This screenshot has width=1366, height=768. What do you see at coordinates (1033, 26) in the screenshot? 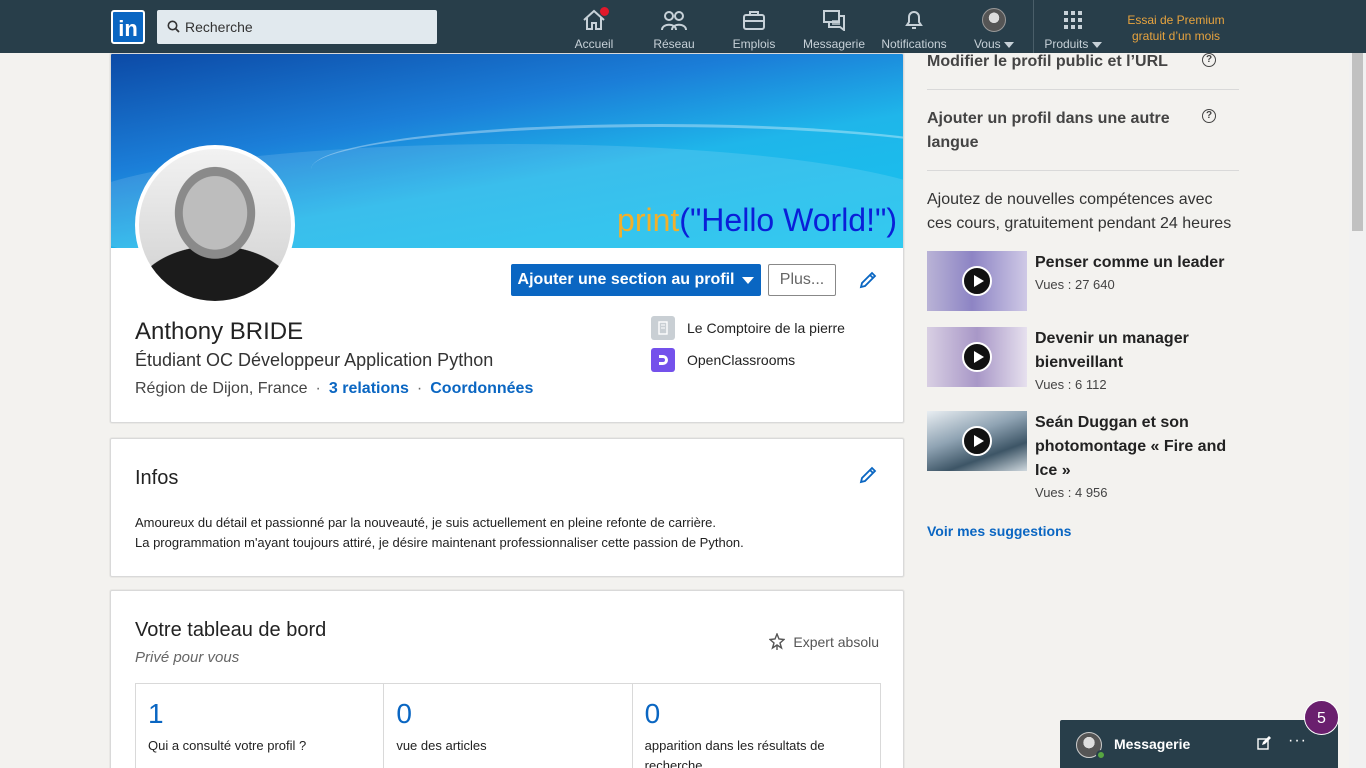
I see `nav-divider` at bounding box center [1033, 26].